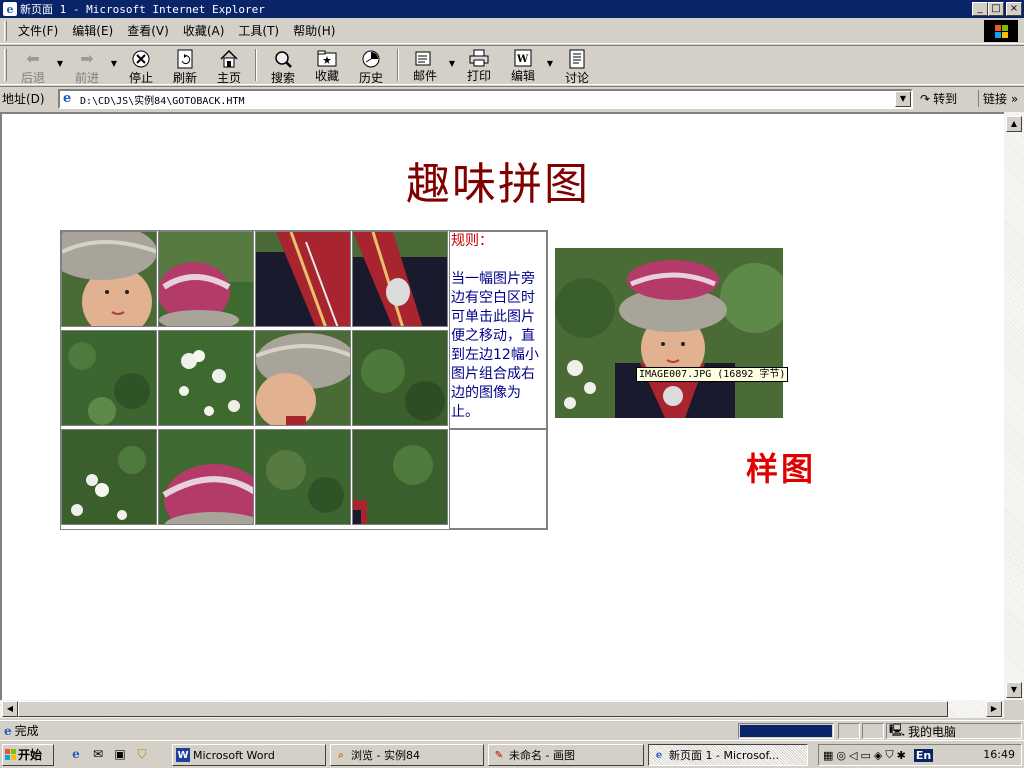 The image size is (1024, 768). What do you see at coordinates (512, 31) in the screenshot?
I see `menu-bar: 文件(F) 编辑(E) 查看(V) 收藏(A) 工具(T) 帮助(H)` at bounding box center [512, 31].